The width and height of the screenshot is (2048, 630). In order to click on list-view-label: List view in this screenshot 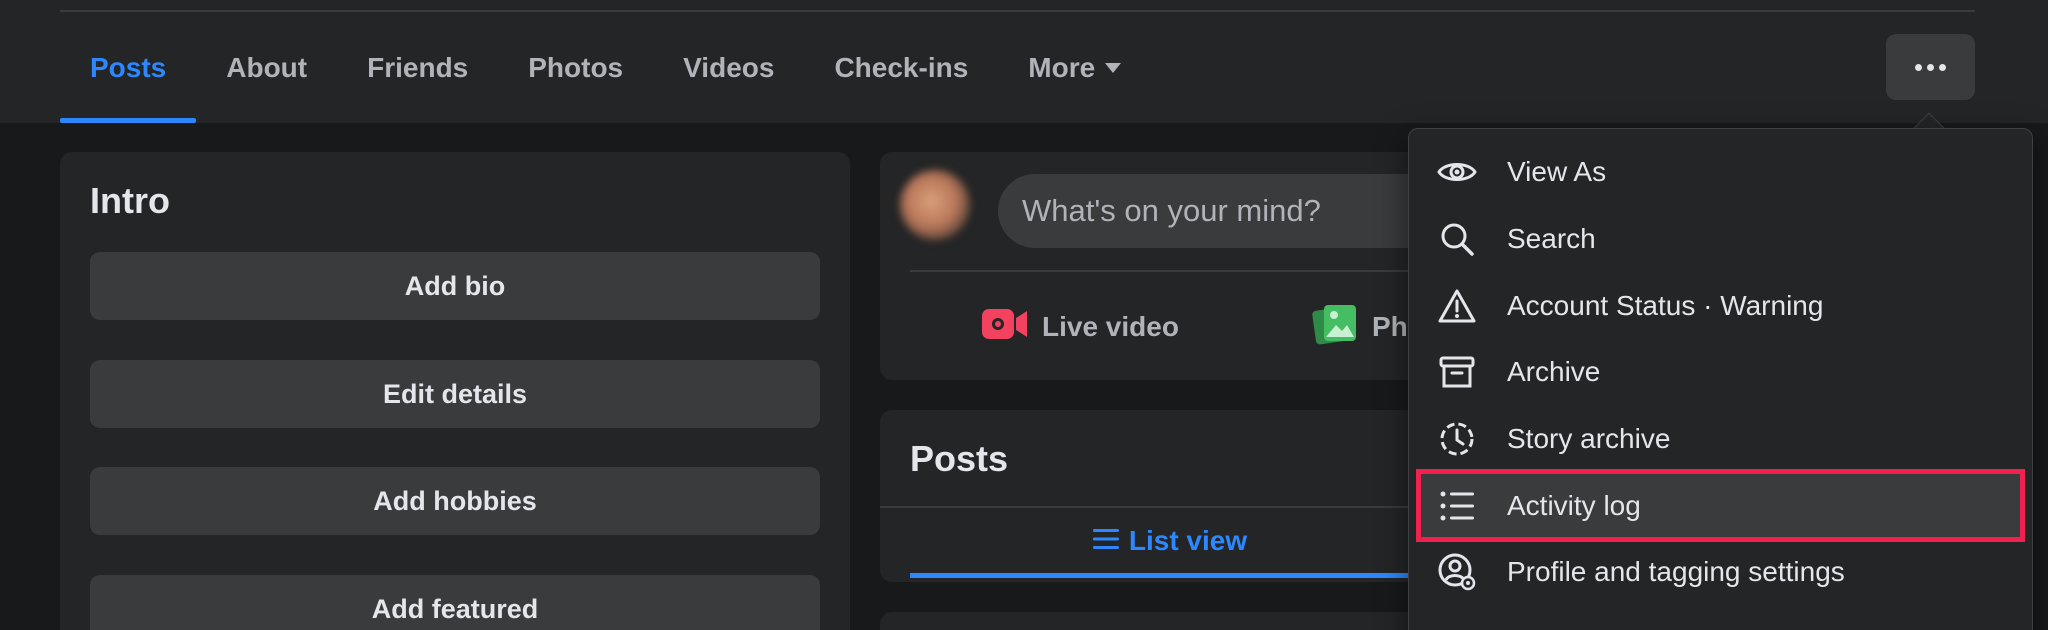, I will do `click(1188, 540)`.